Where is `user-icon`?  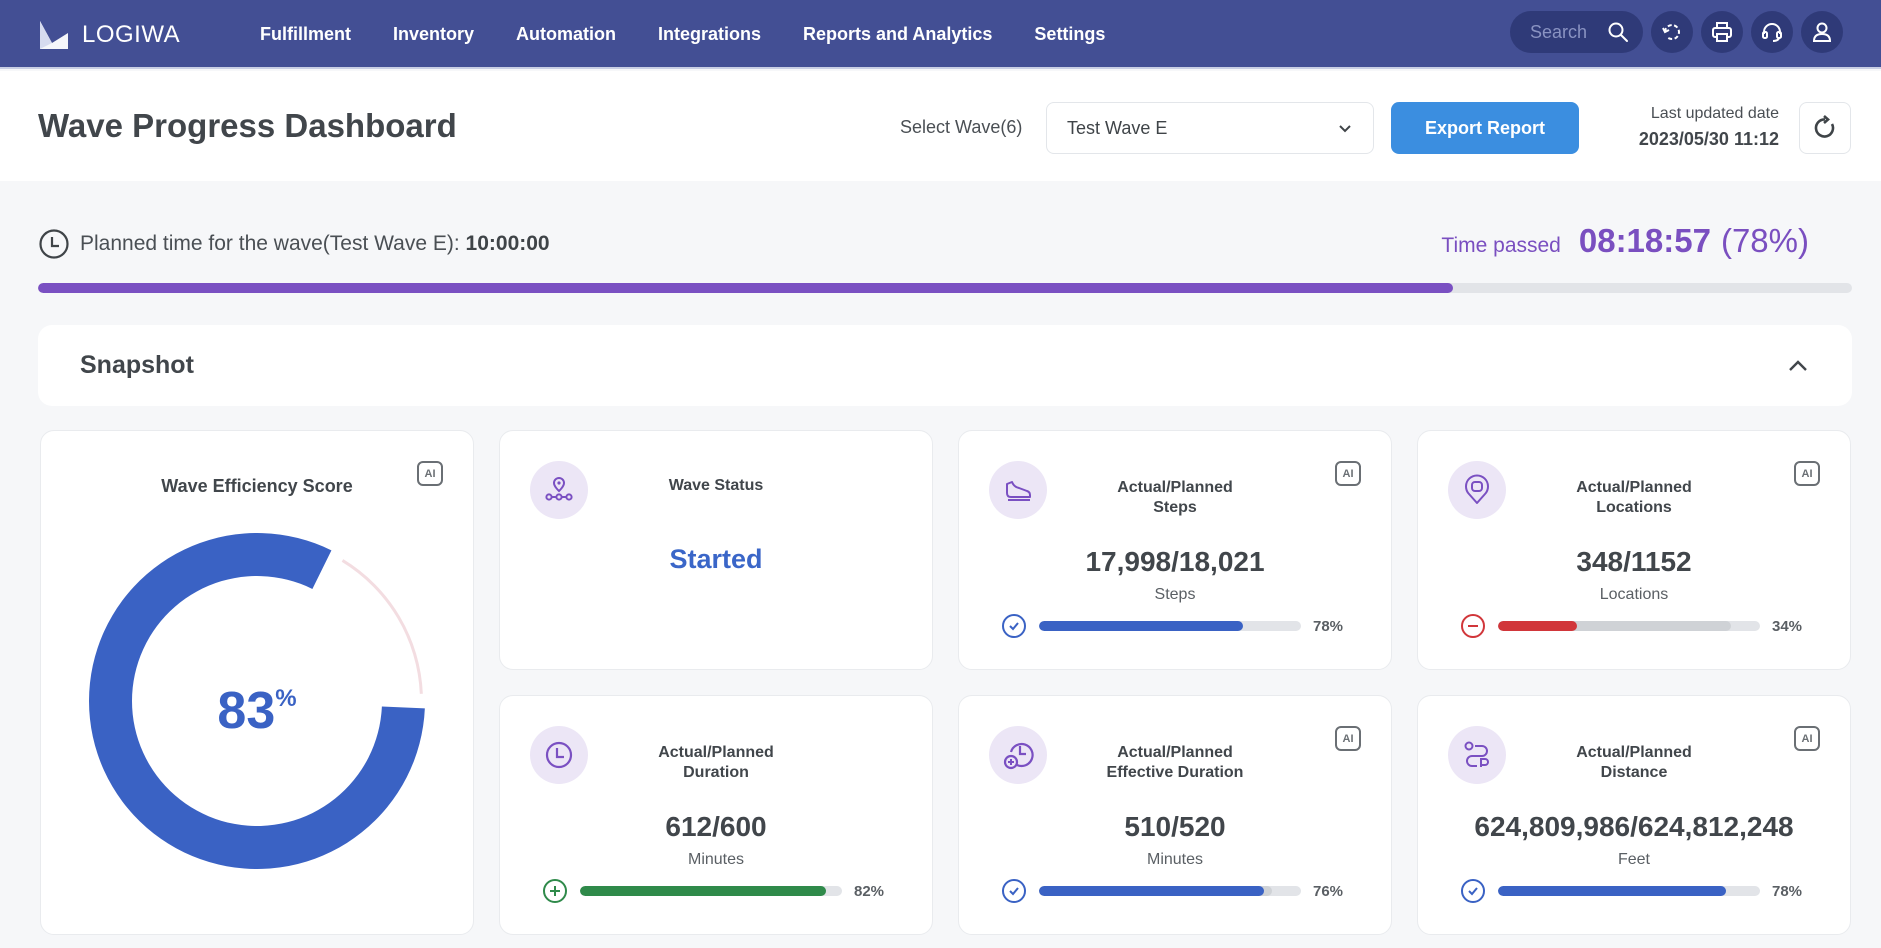
user-icon is located at coordinates (1822, 32).